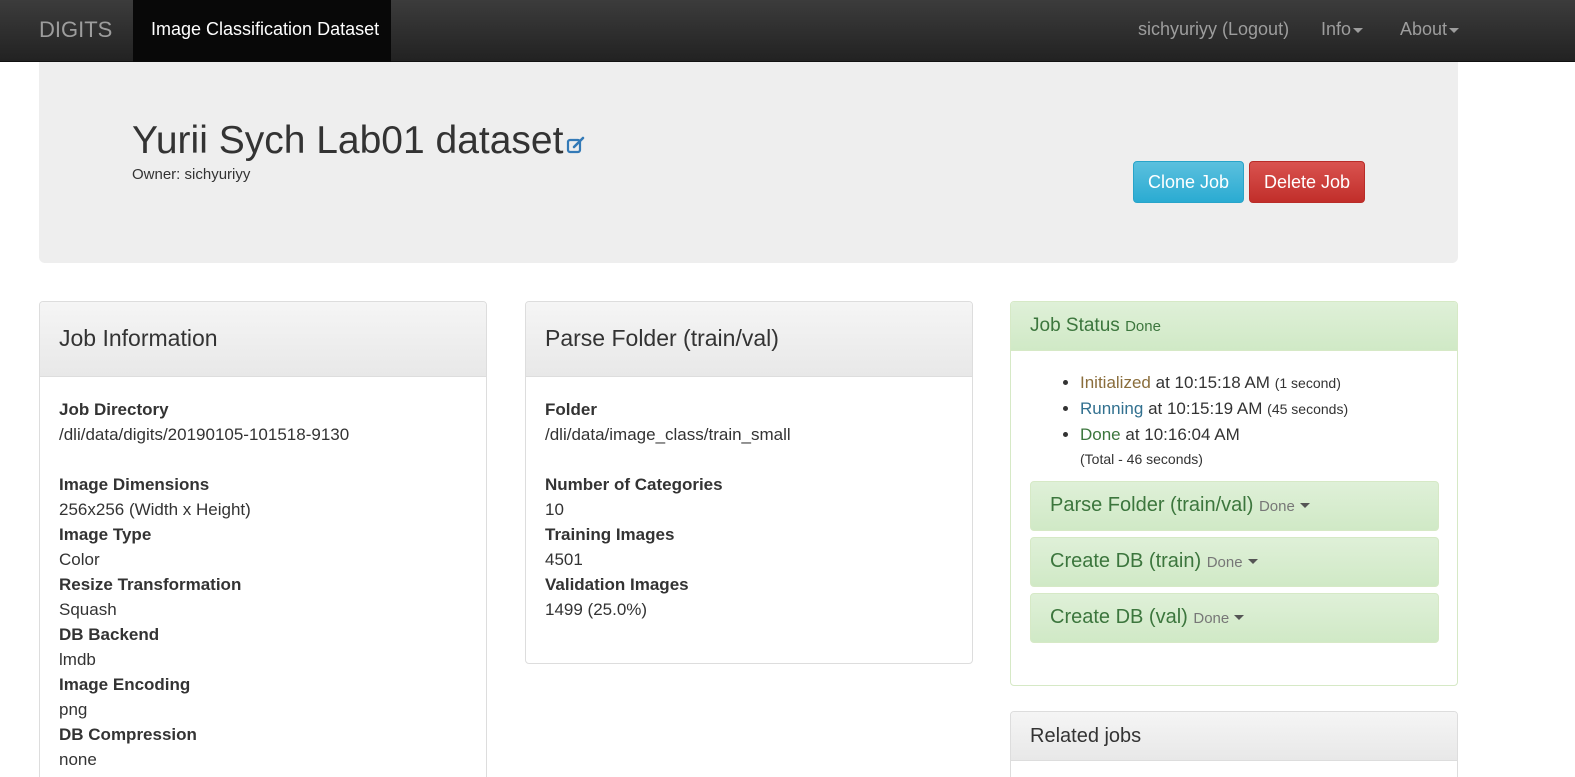 Image resolution: width=1575 pixels, height=777 pixels. Describe the element at coordinates (1141, 459) in the screenshot. I see `total-duration: (Total - 46 seconds)` at that location.